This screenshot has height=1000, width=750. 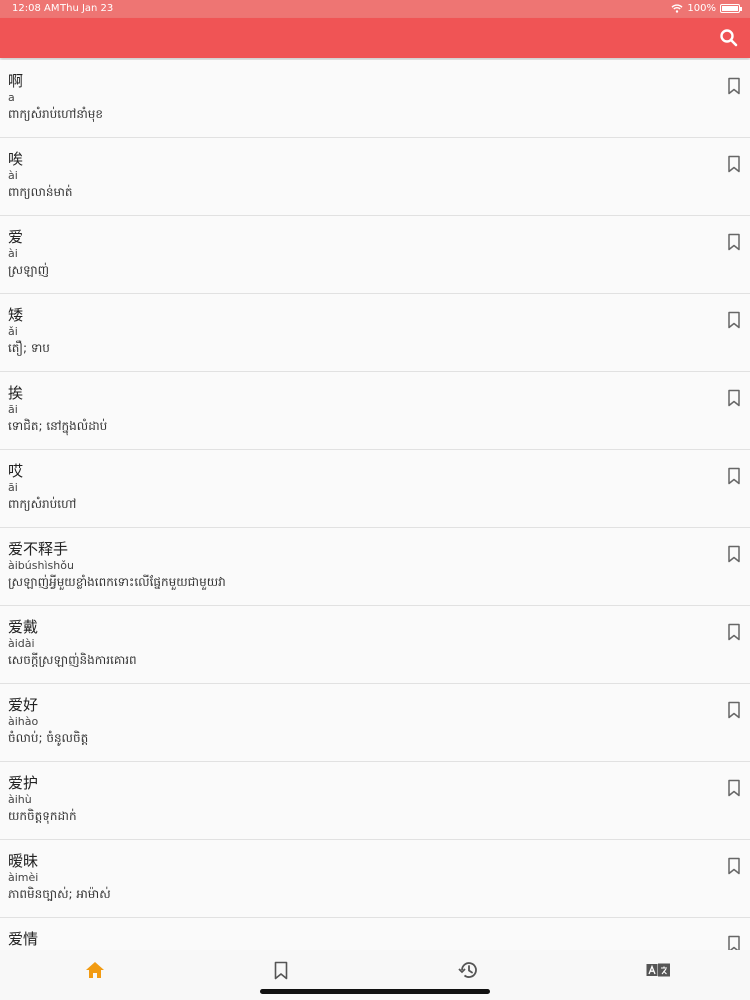 What do you see at coordinates (59, 894) in the screenshot?
I see `entry-definition: ភាពមិនច្បាស់; អាម៉ាស់` at bounding box center [59, 894].